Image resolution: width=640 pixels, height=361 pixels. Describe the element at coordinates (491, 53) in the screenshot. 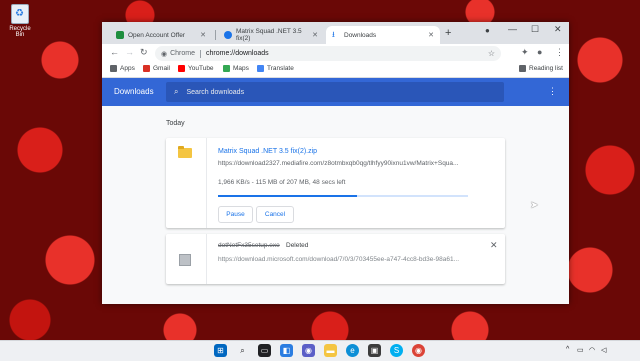

I see `bookmark-star-icon: ☆` at that location.